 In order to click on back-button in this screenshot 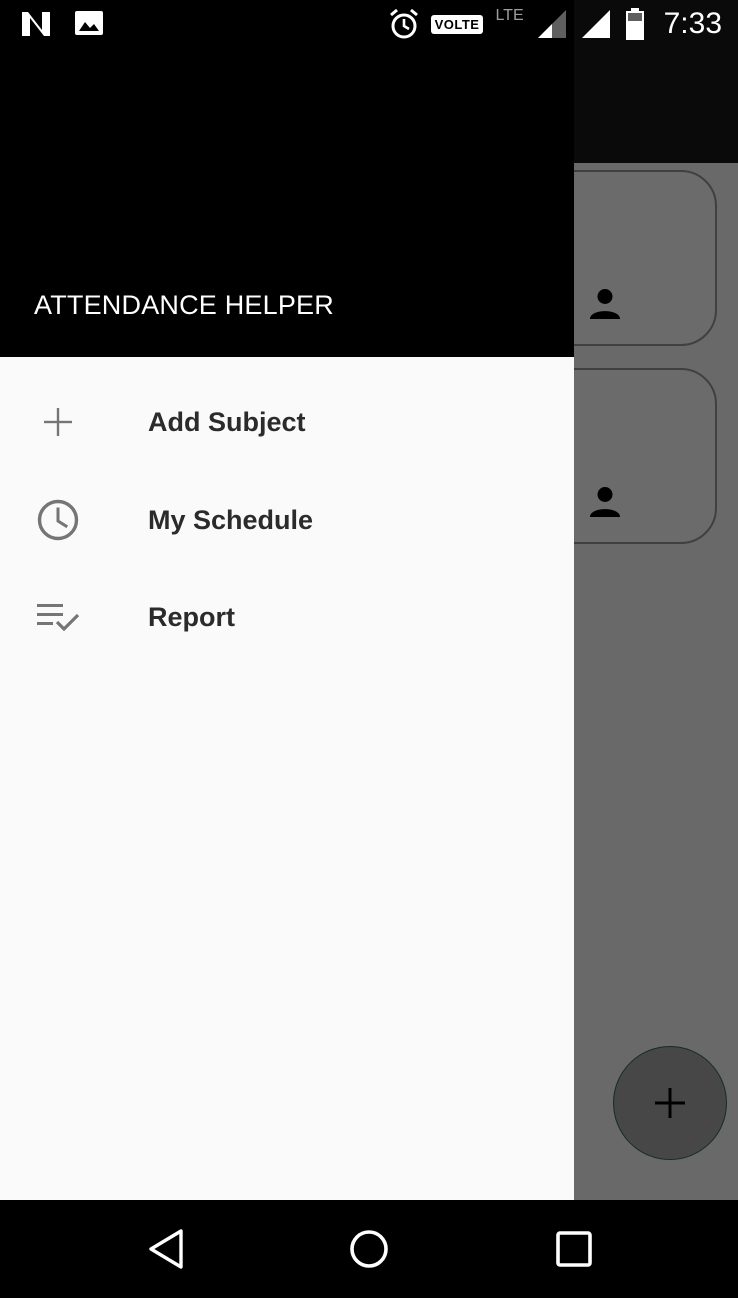, I will do `click(165, 1249)`.